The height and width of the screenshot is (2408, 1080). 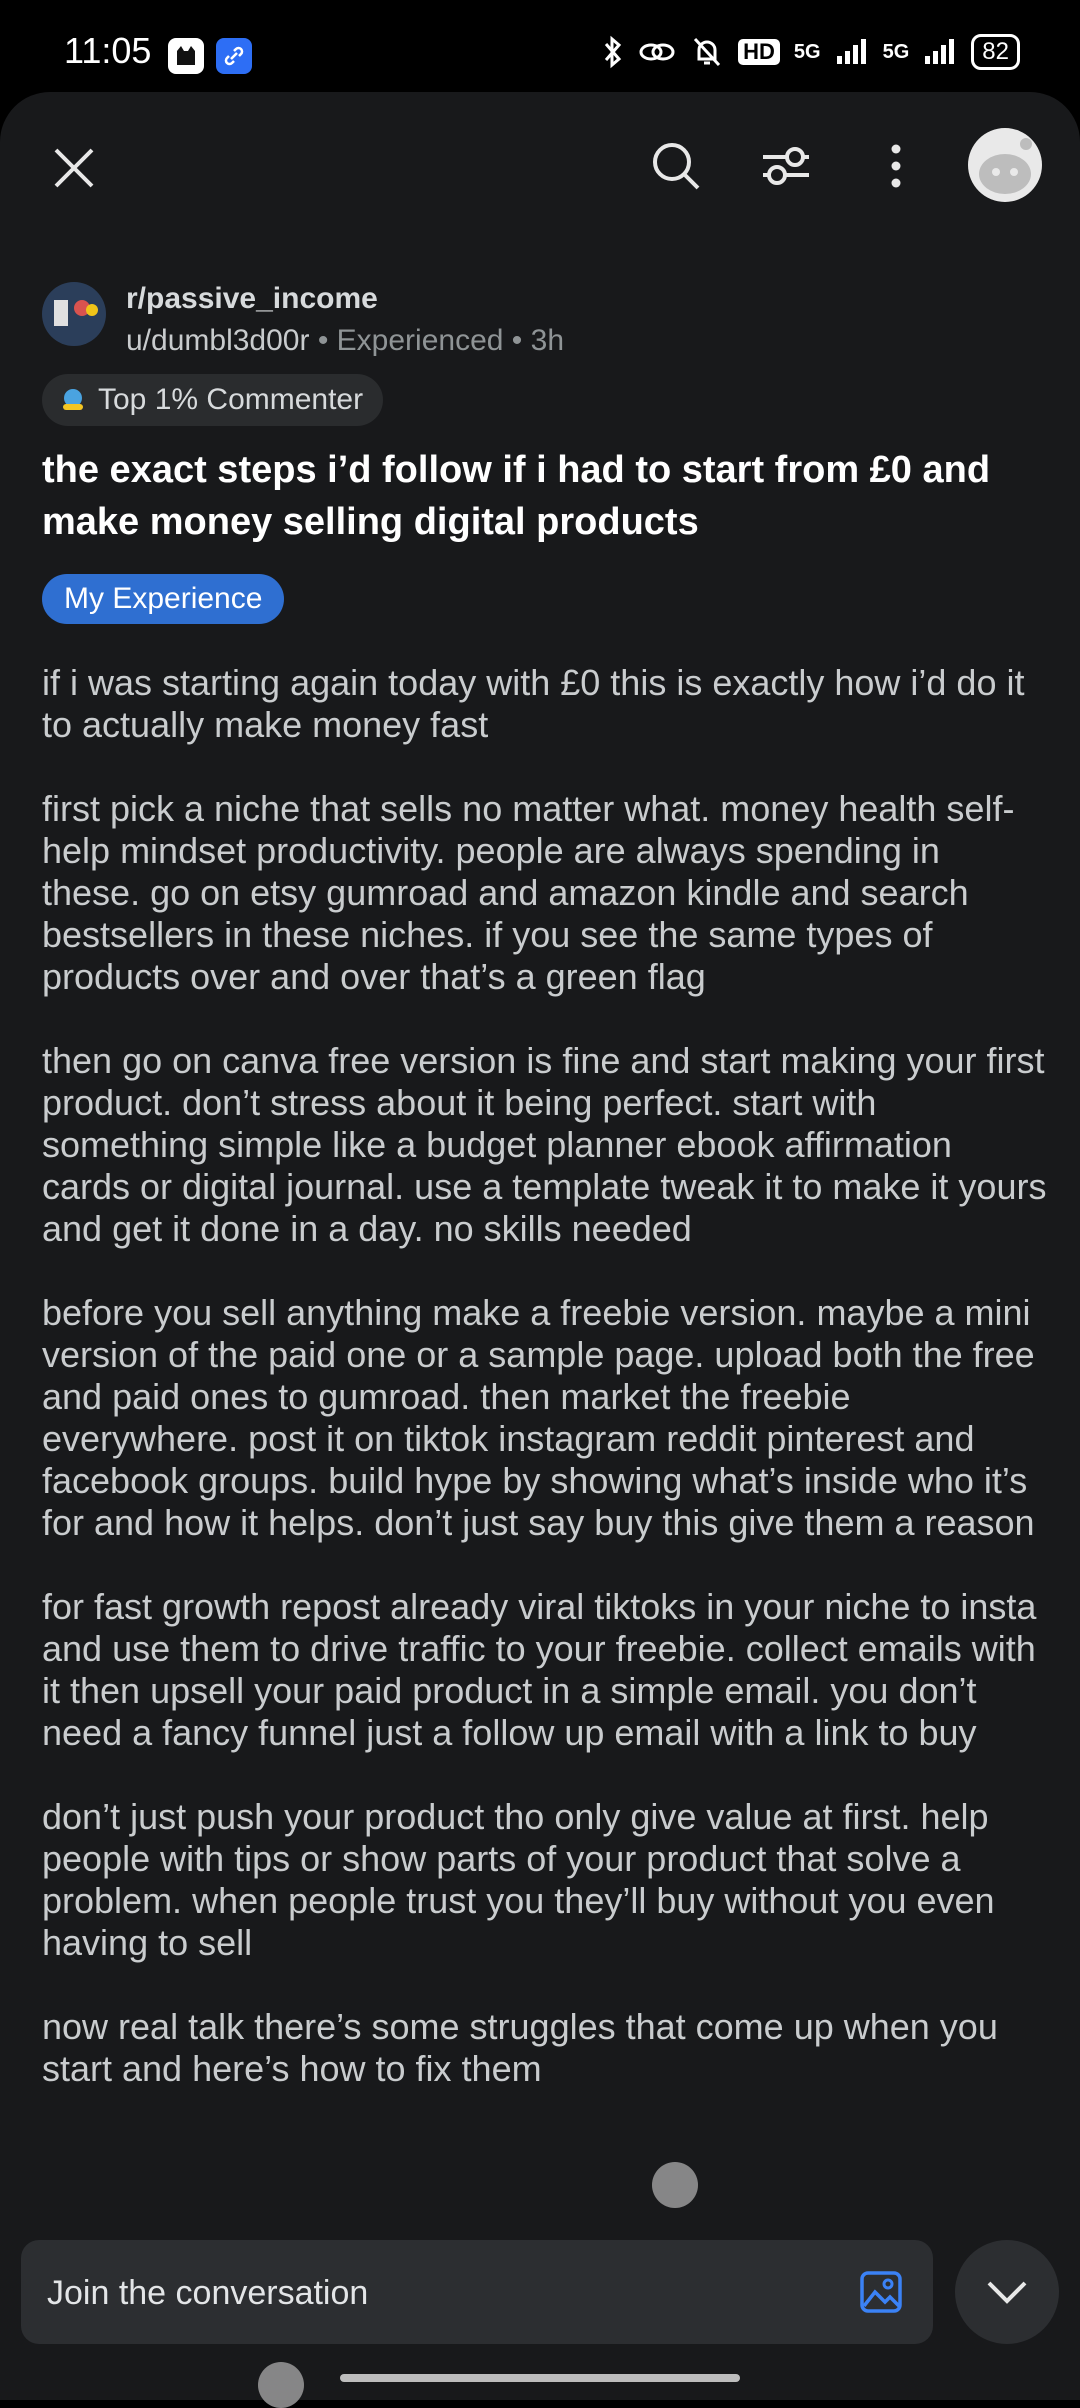 What do you see at coordinates (540, 48) in the screenshot?
I see `status-bar: 11:05 HD 5G 5G 82` at bounding box center [540, 48].